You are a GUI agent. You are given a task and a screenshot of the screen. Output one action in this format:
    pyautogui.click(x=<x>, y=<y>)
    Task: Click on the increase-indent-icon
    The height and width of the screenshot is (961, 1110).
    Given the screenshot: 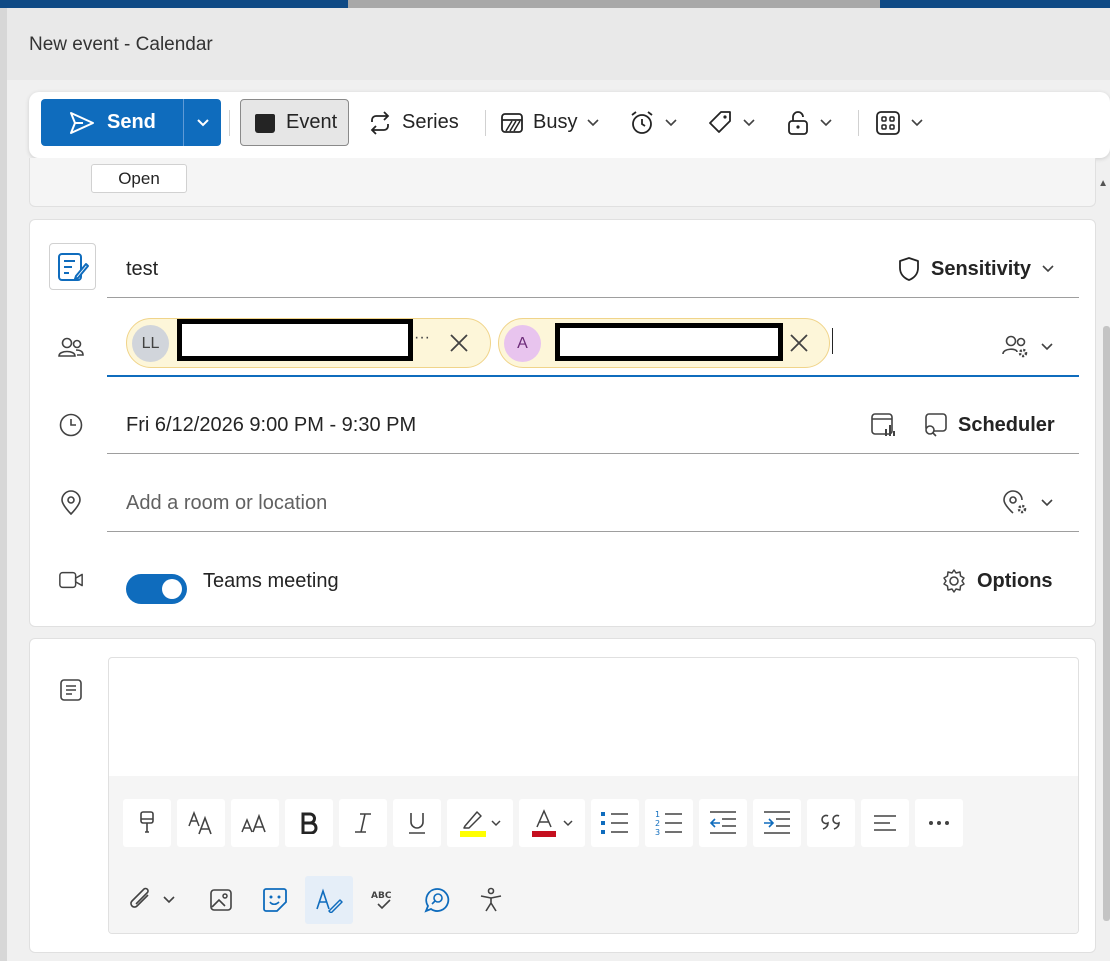 What is the action you would take?
    pyautogui.click(x=777, y=822)
    